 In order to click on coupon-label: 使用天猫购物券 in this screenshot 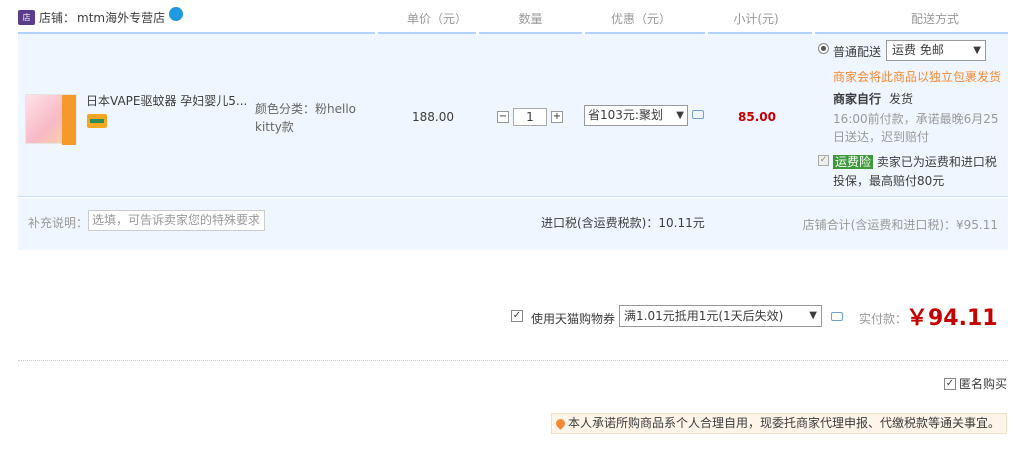, I will do `click(573, 319)`.